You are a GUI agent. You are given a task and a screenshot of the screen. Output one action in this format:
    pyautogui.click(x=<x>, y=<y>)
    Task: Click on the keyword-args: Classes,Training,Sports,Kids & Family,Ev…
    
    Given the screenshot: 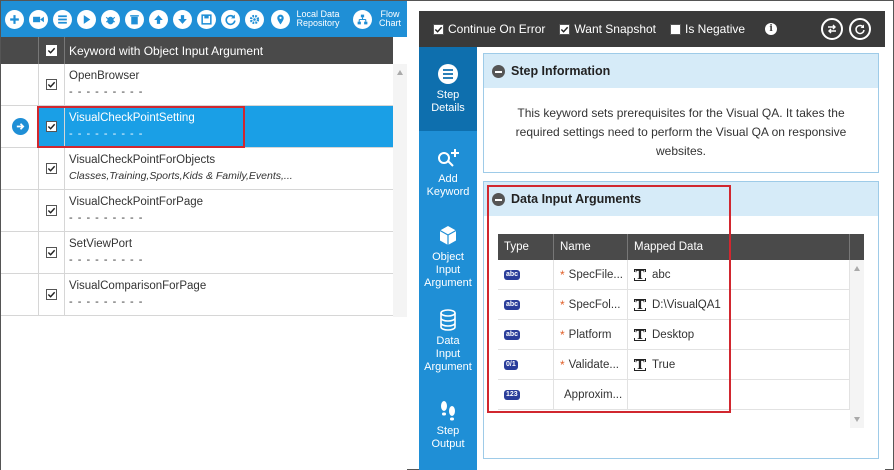 What is the action you would take?
    pyautogui.click(x=181, y=176)
    